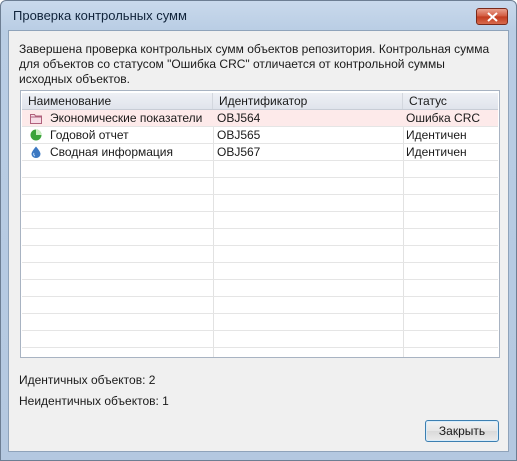  I want to click on column-header-name: Наименование, so click(117, 101).